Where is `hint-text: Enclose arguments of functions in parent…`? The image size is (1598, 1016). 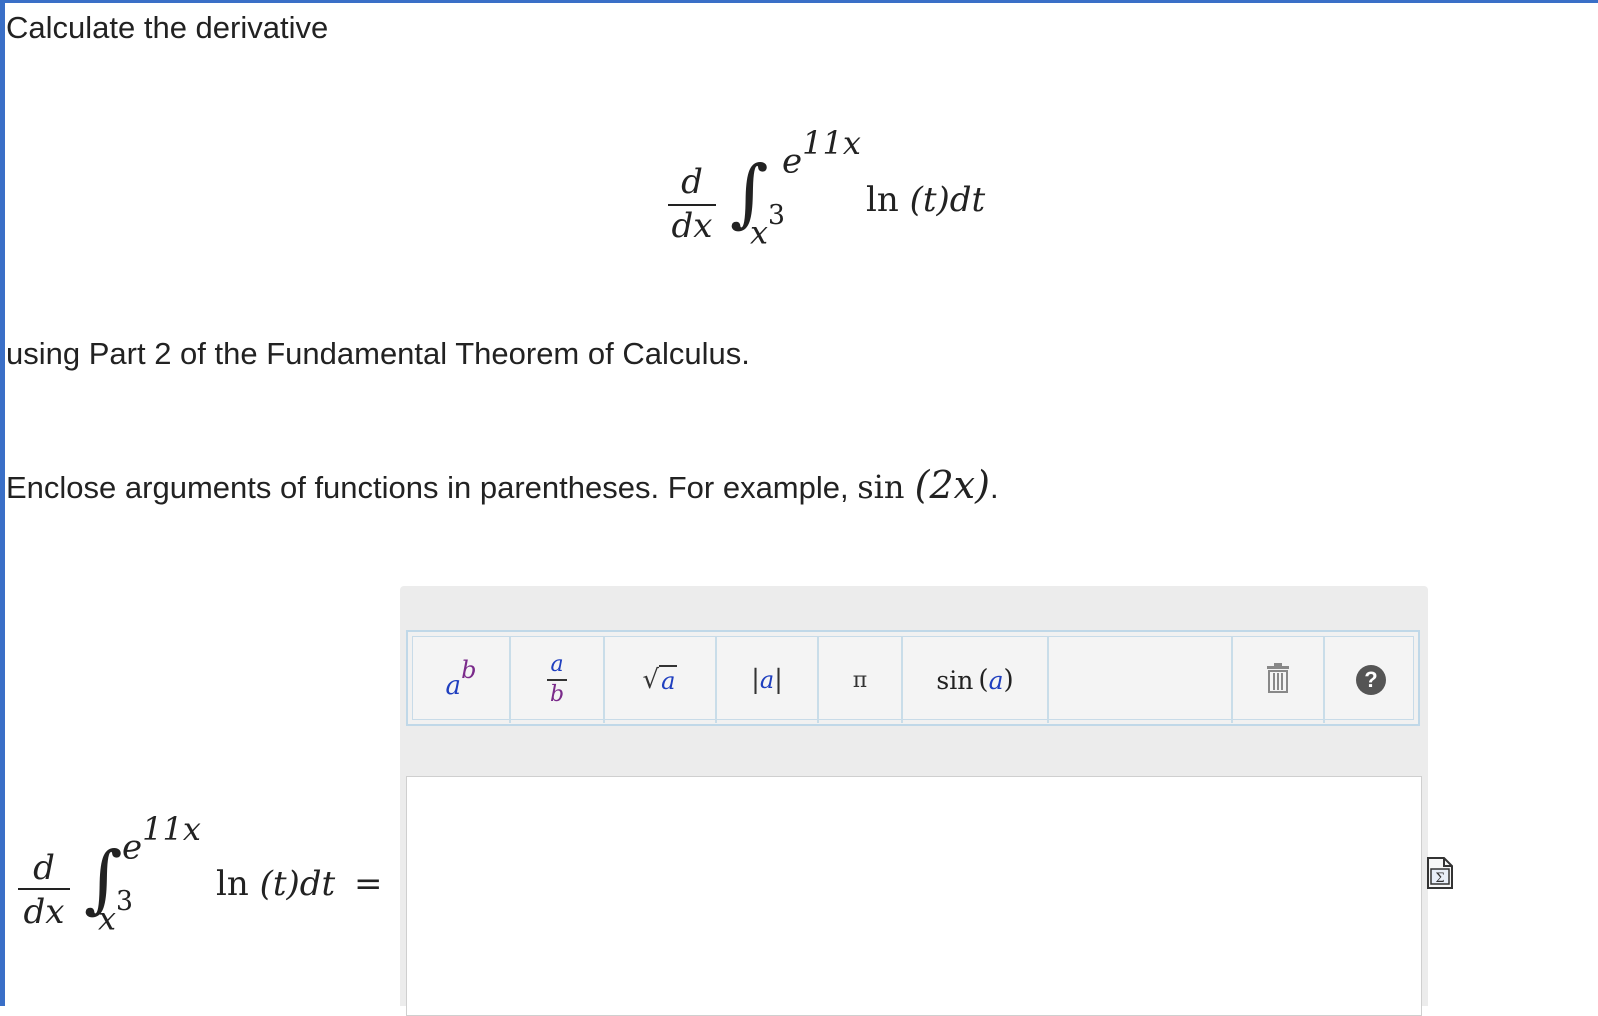
hint-text: Enclose arguments of functions in parent… is located at coordinates (502, 485).